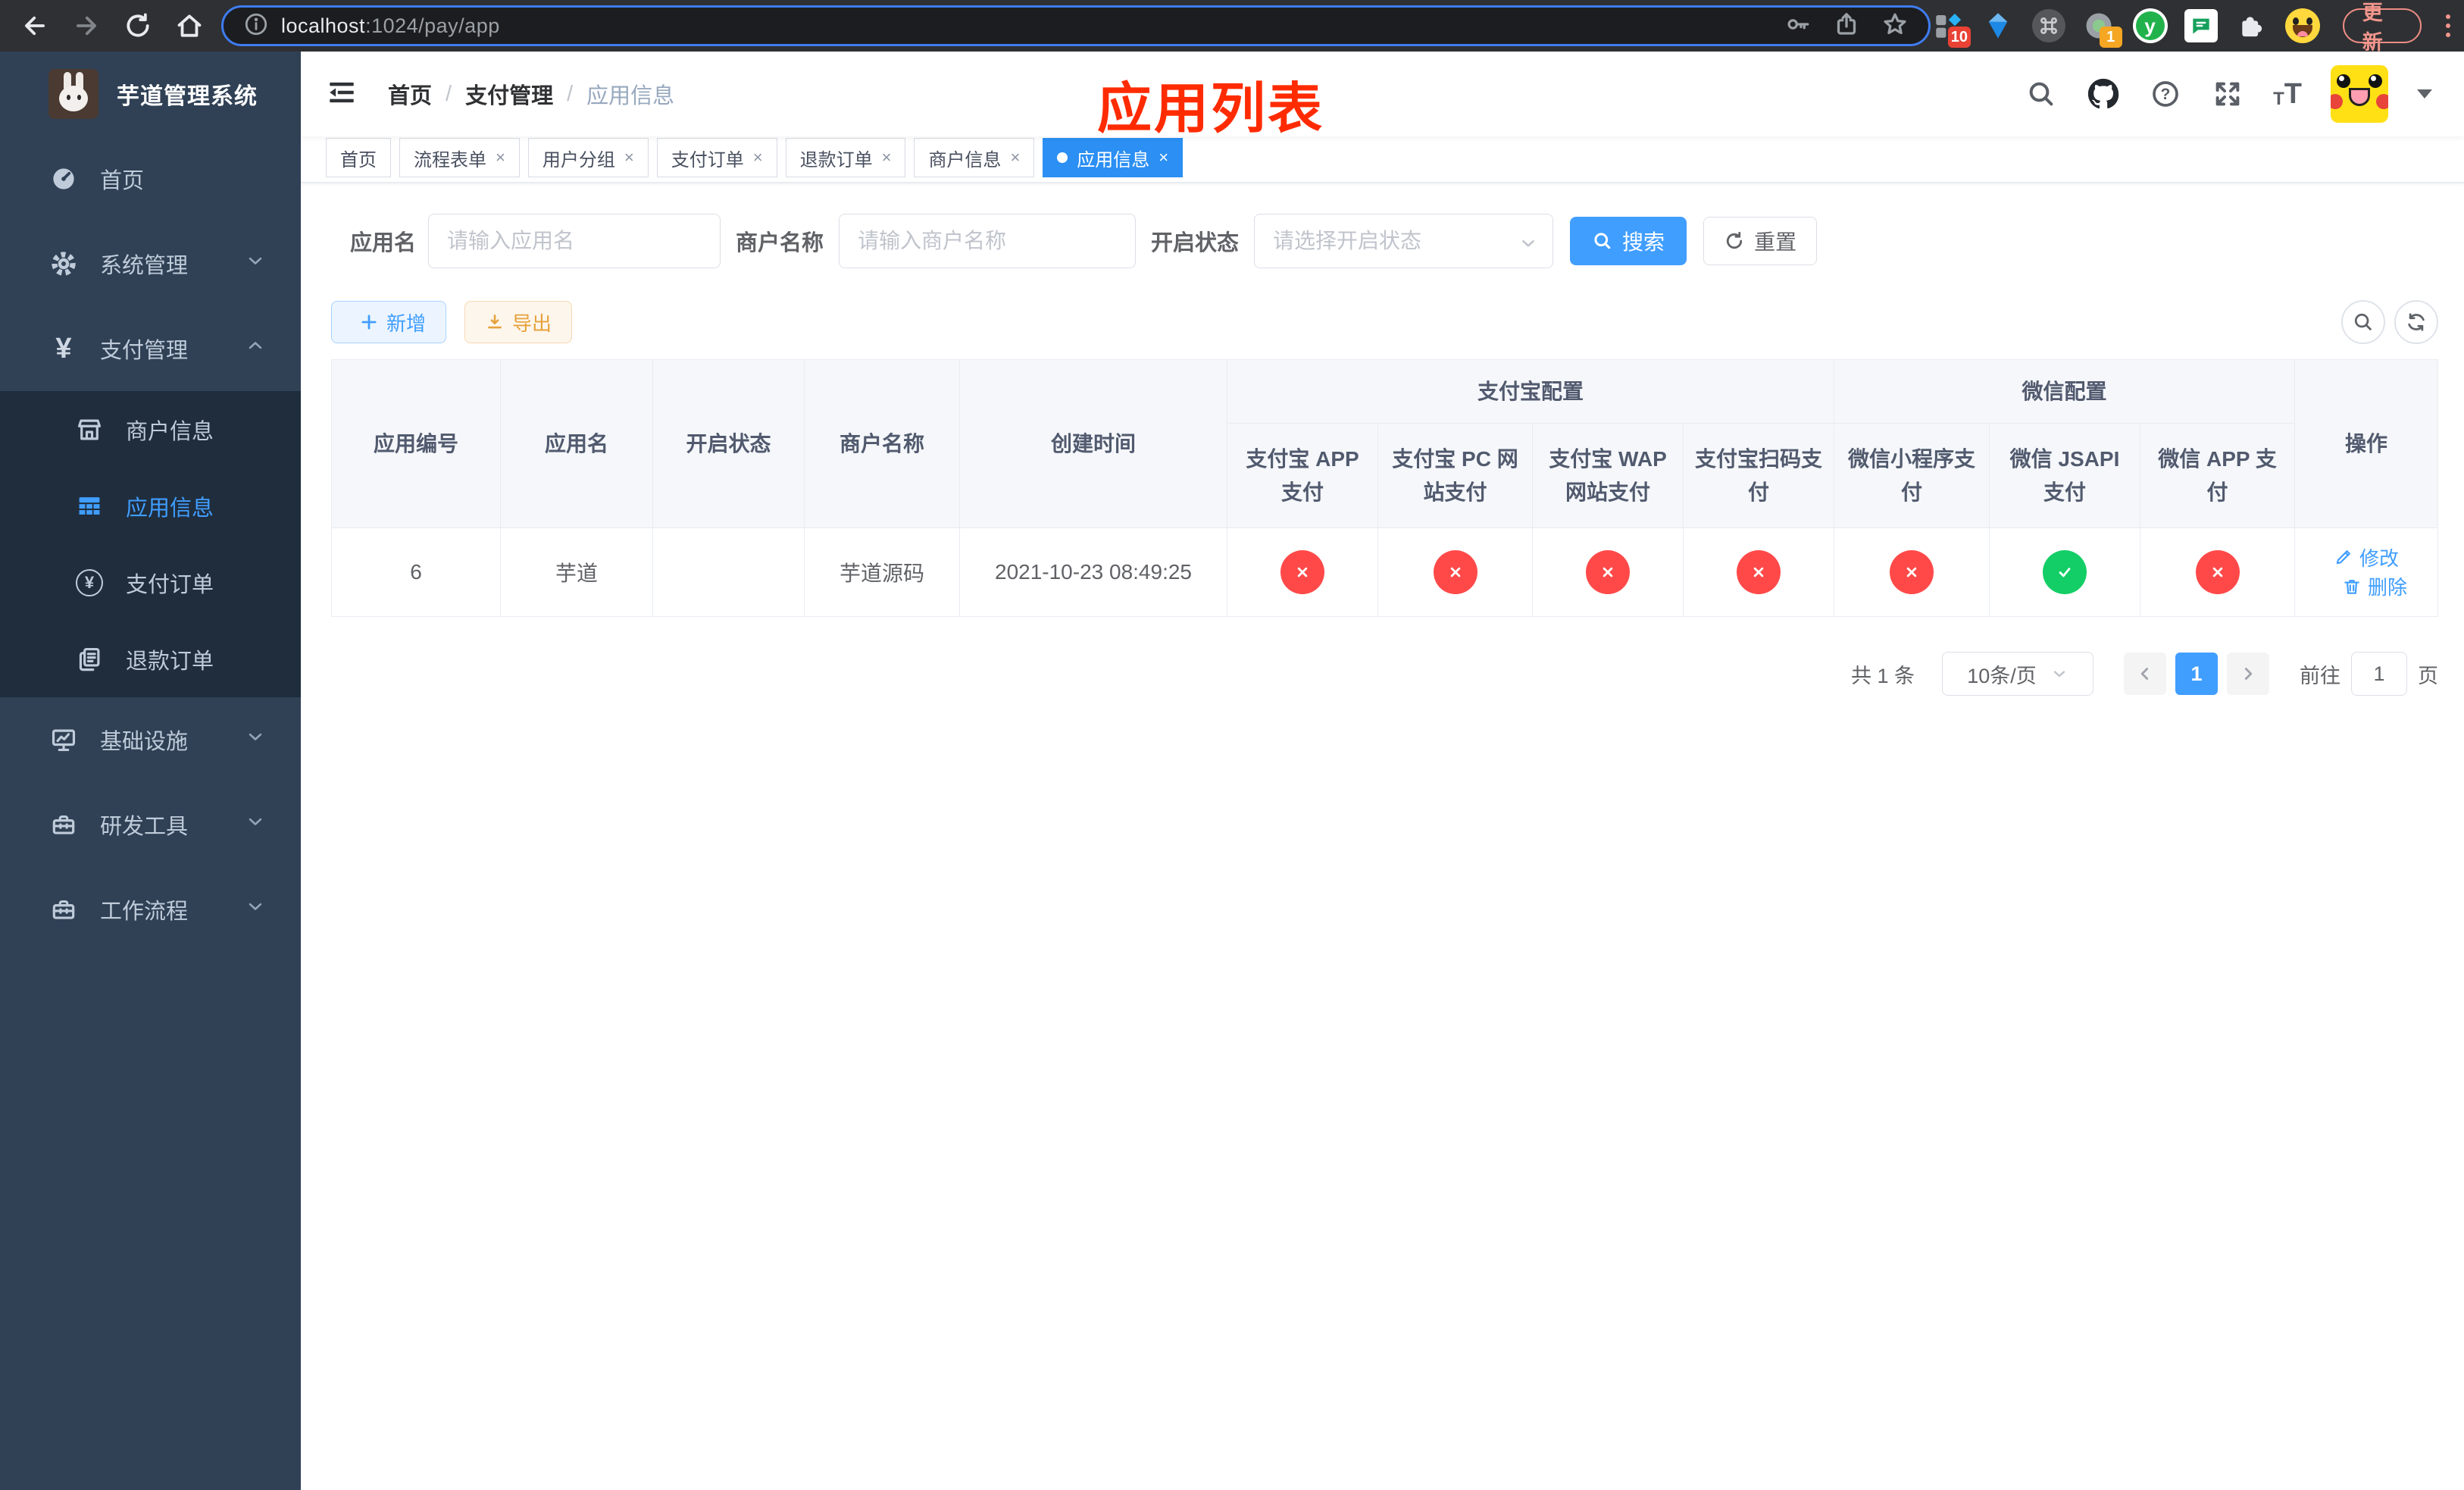  Describe the element at coordinates (2201, 26) in the screenshot. I see `chat-extension-icon` at that location.